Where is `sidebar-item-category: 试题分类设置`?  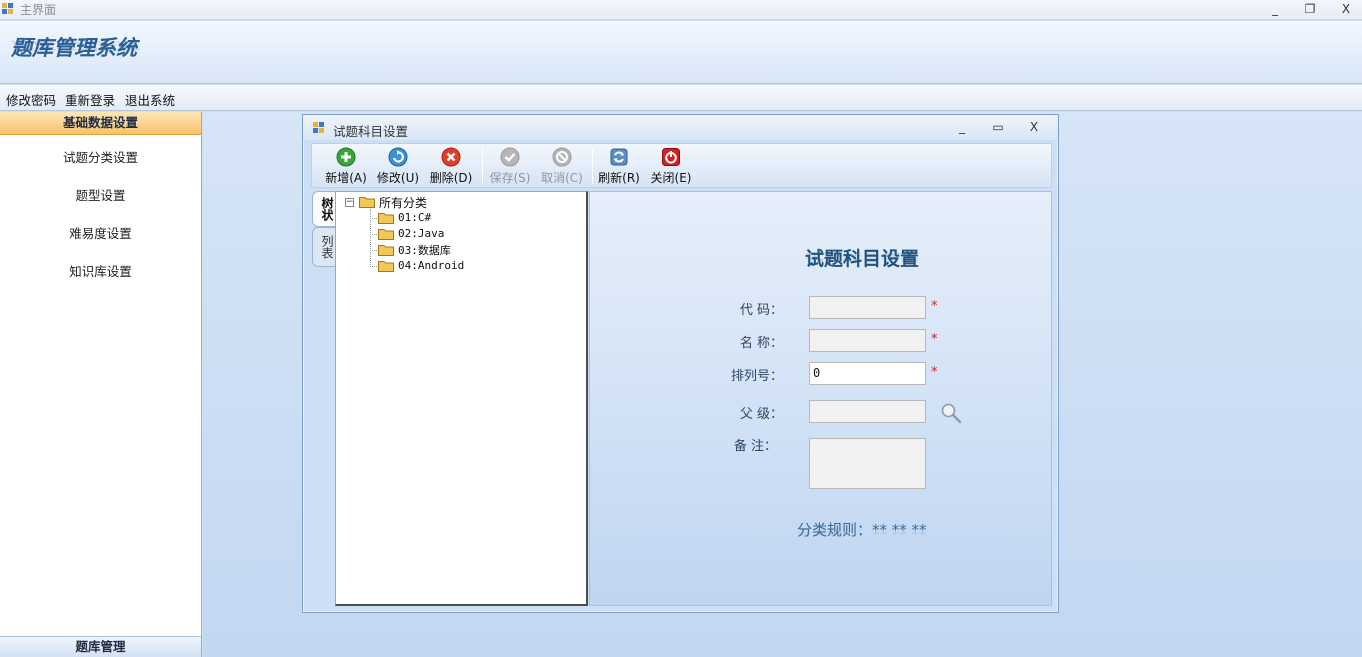 sidebar-item-category: 试题分类设置 is located at coordinates (100, 156).